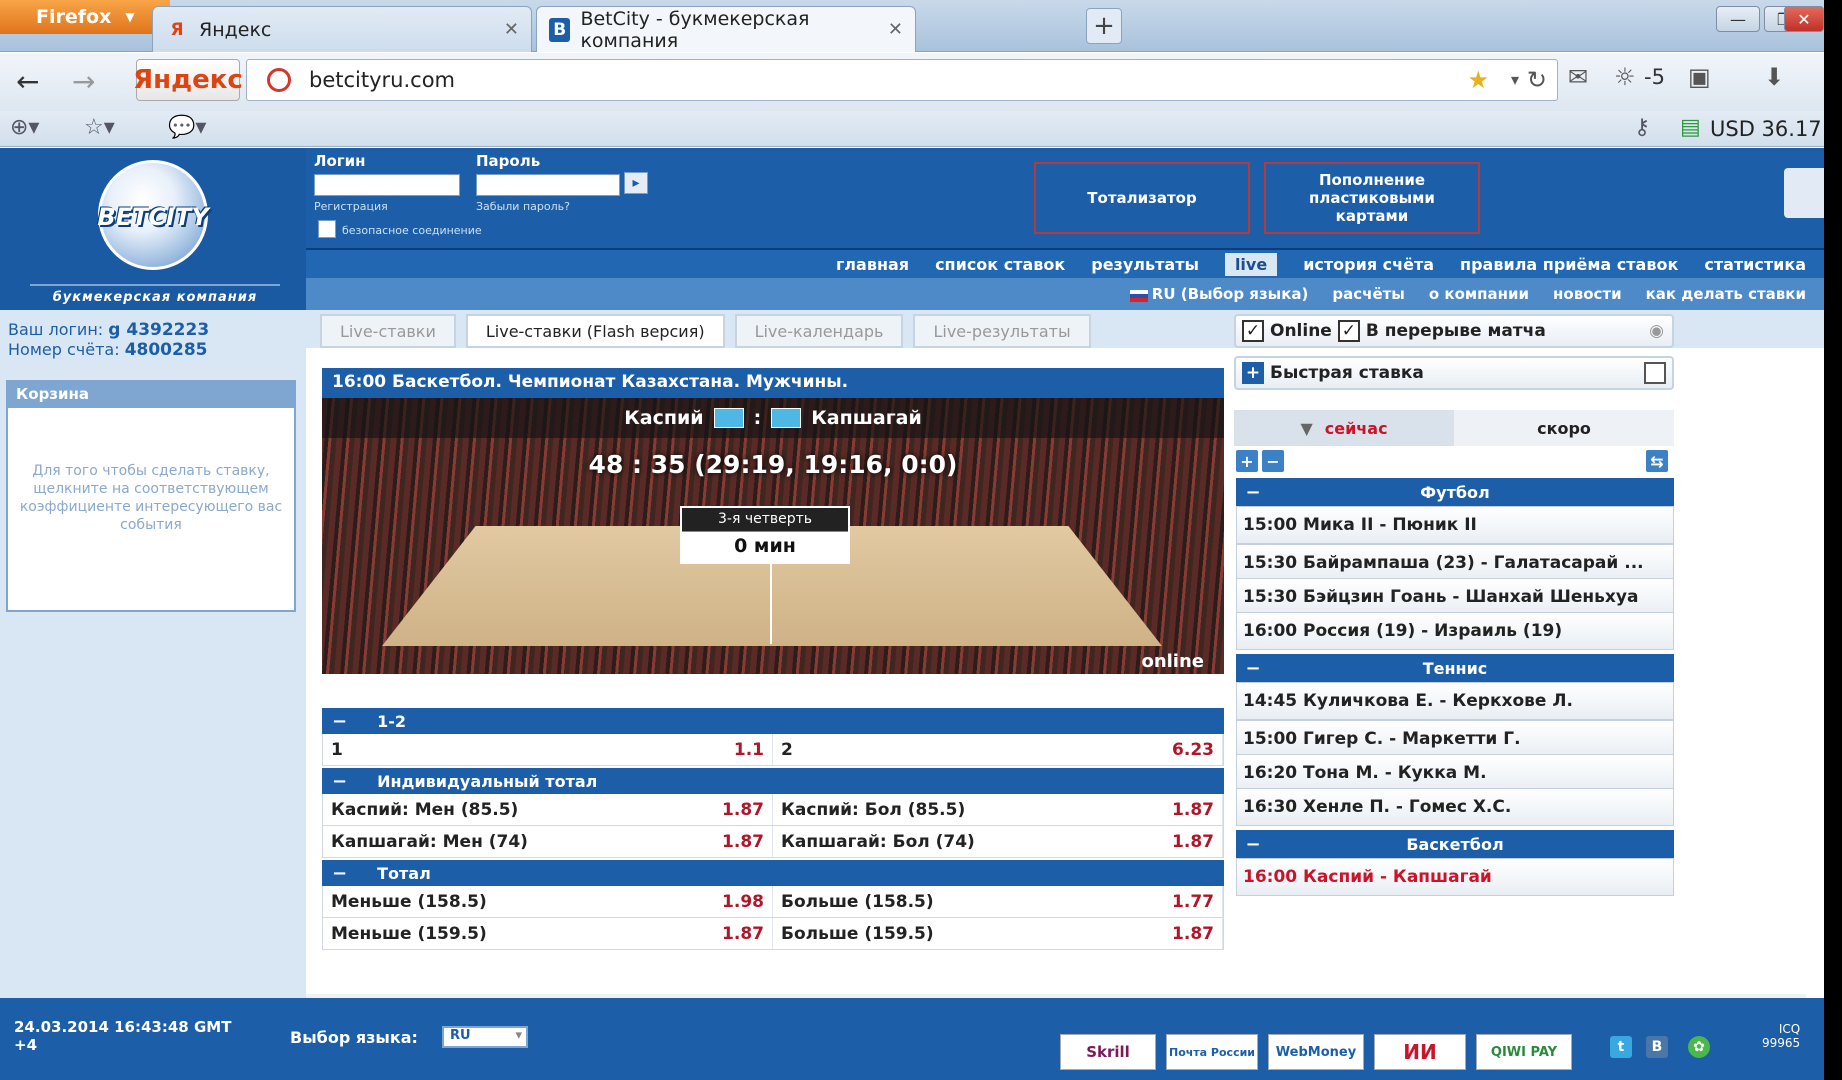  Describe the element at coordinates (1621, 1047) in the screenshot. I see `twitter-icon: t` at that location.